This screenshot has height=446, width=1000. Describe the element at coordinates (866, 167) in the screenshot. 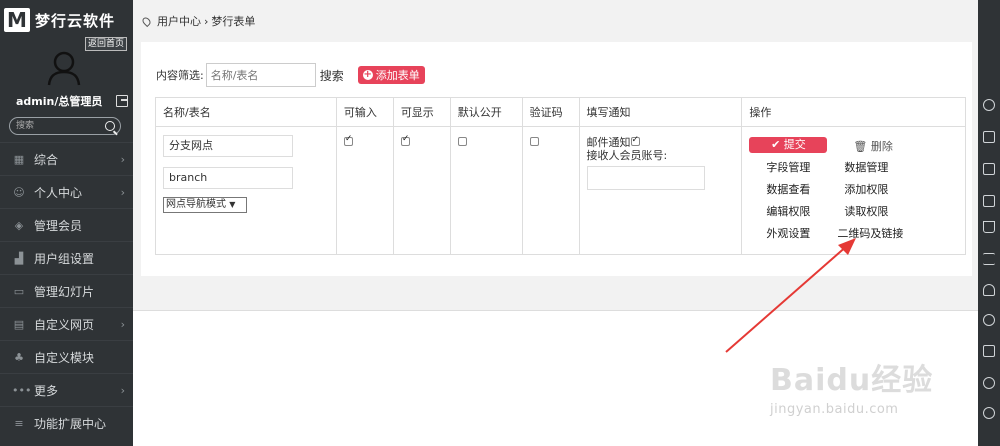

I see `data-manage-link: 数据管理` at that location.